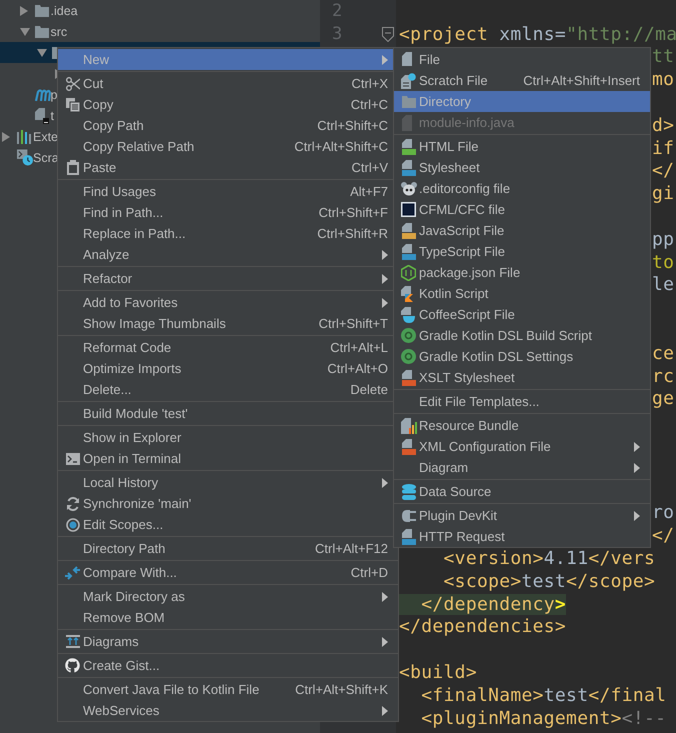 The image size is (676, 733). What do you see at coordinates (409, 492) in the screenshot?
I see `database-icon` at bounding box center [409, 492].